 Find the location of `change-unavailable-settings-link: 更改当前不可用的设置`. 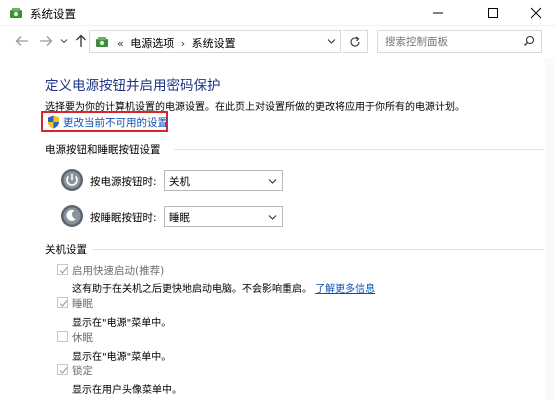

change-unavailable-settings-link: 更改当前不可用的设置 is located at coordinates (115, 122).